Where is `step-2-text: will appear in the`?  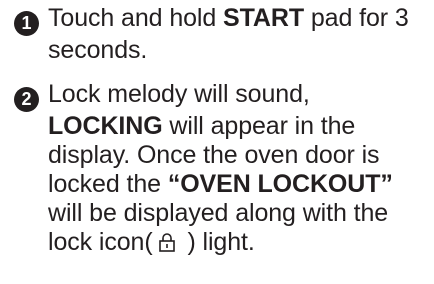
step-2-text: will appear in the is located at coordinates (259, 126).